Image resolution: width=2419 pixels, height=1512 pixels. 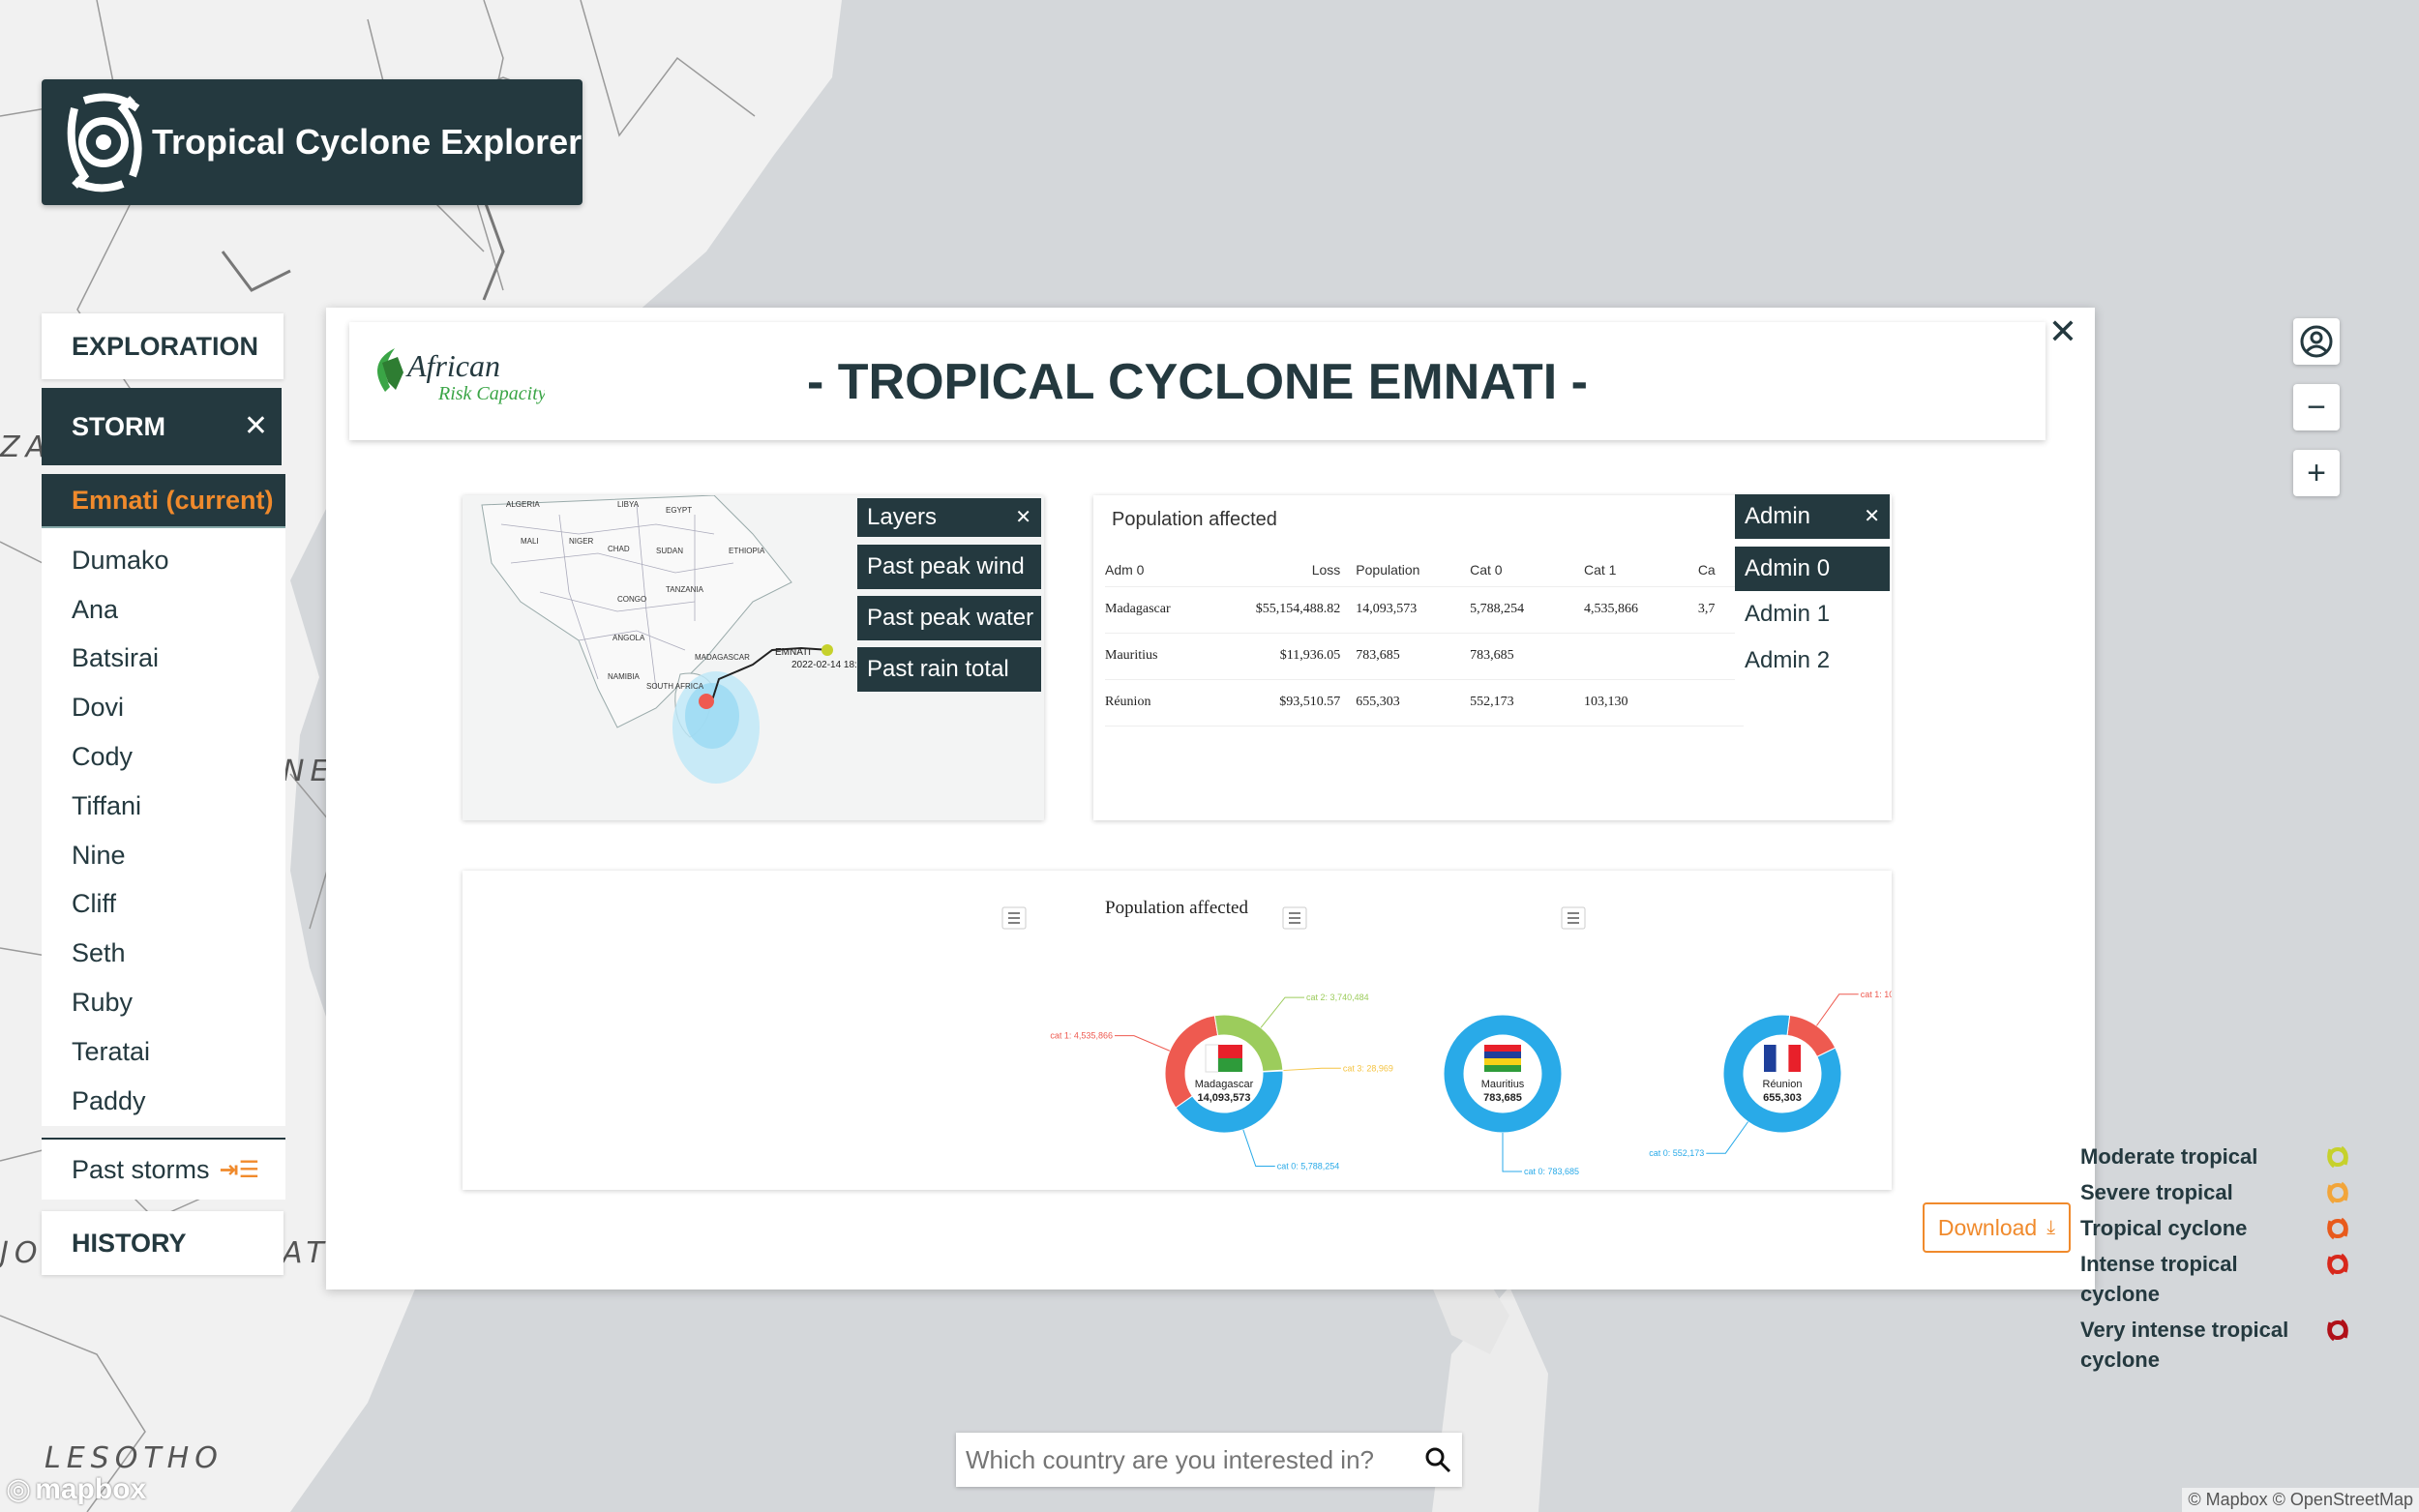 I want to click on donut-label: cat 1: 4,535,866, so click(x=1081, y=1036).